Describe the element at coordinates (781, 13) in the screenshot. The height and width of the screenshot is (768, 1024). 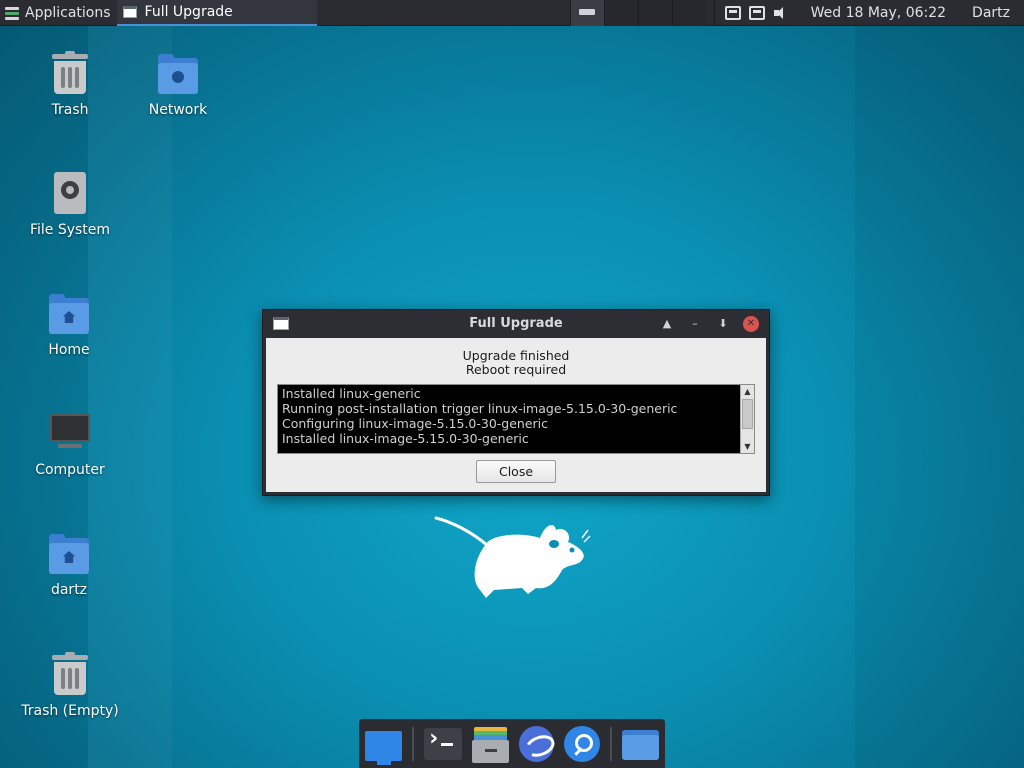
I see `volume-icon` at that location.